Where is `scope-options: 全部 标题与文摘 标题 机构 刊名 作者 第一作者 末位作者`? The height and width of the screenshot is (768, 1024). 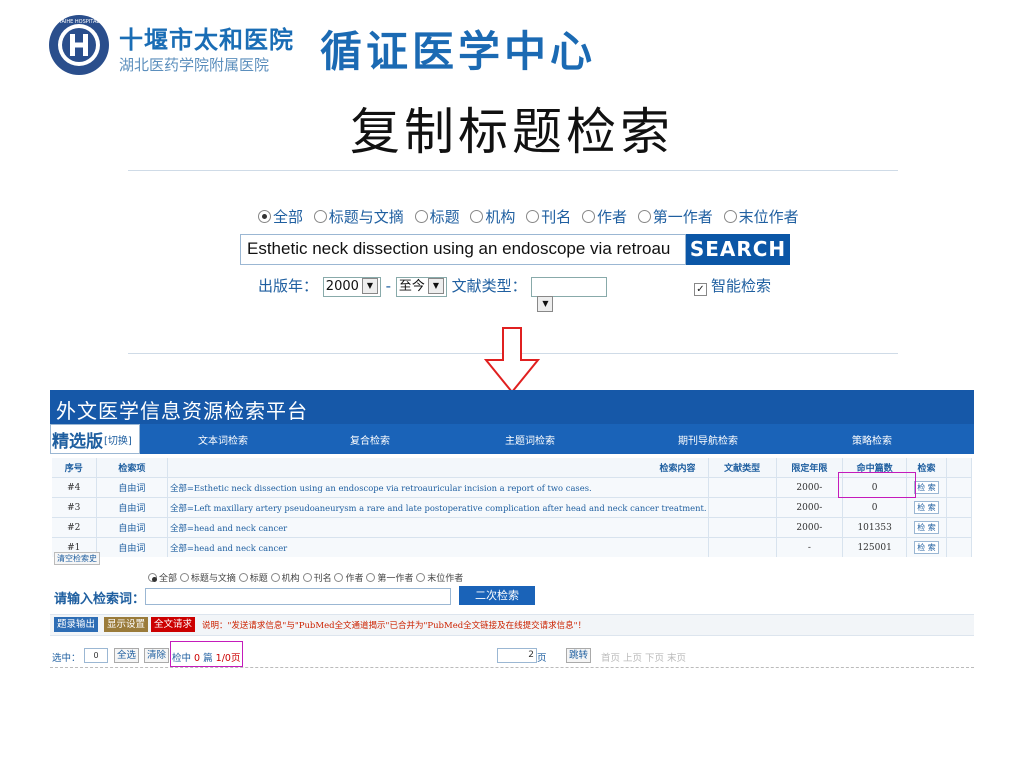
scope-options: 全部 标题与文摘 标题 机构 刊名 作者 第一作者 末位作者 is located at coordinates (531, 216).